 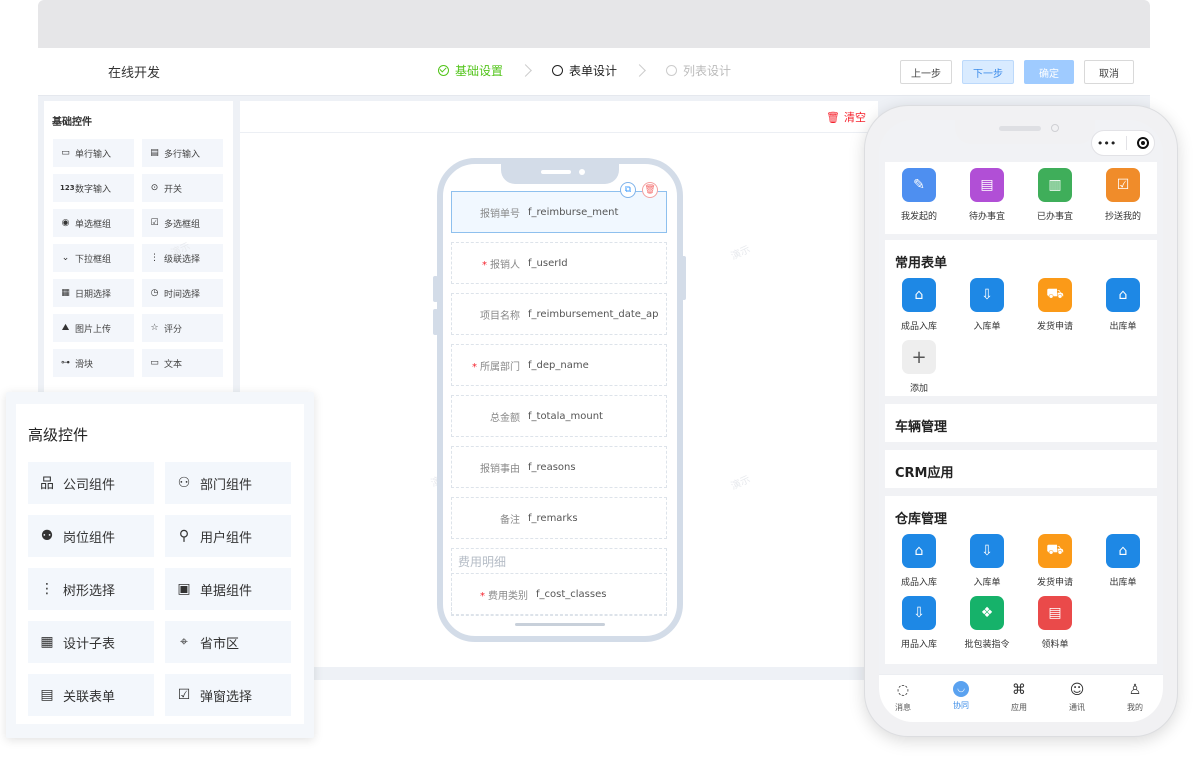 I want to click on control-label: 弹窗选择, so click(x=226, y=697).